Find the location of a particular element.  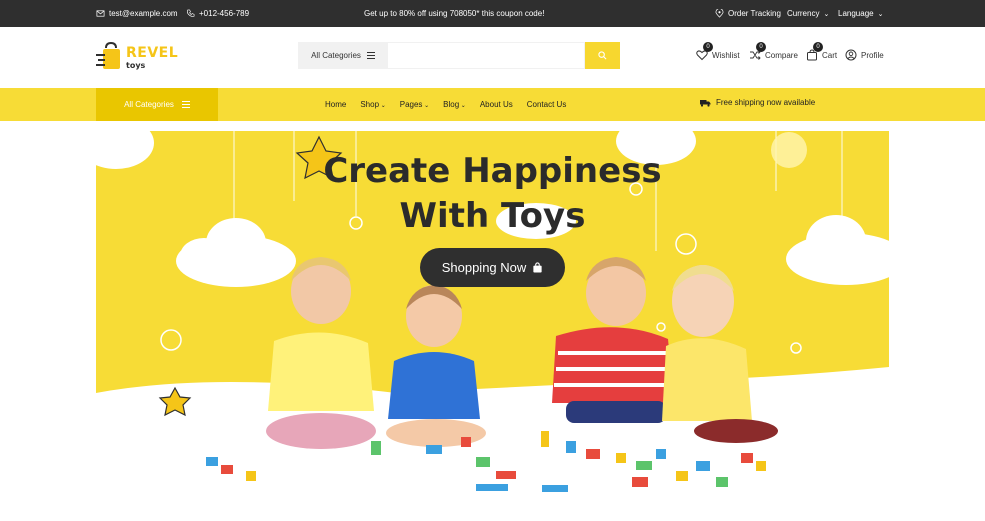

shopping-bag-icon is located at coordinates (537, 267).